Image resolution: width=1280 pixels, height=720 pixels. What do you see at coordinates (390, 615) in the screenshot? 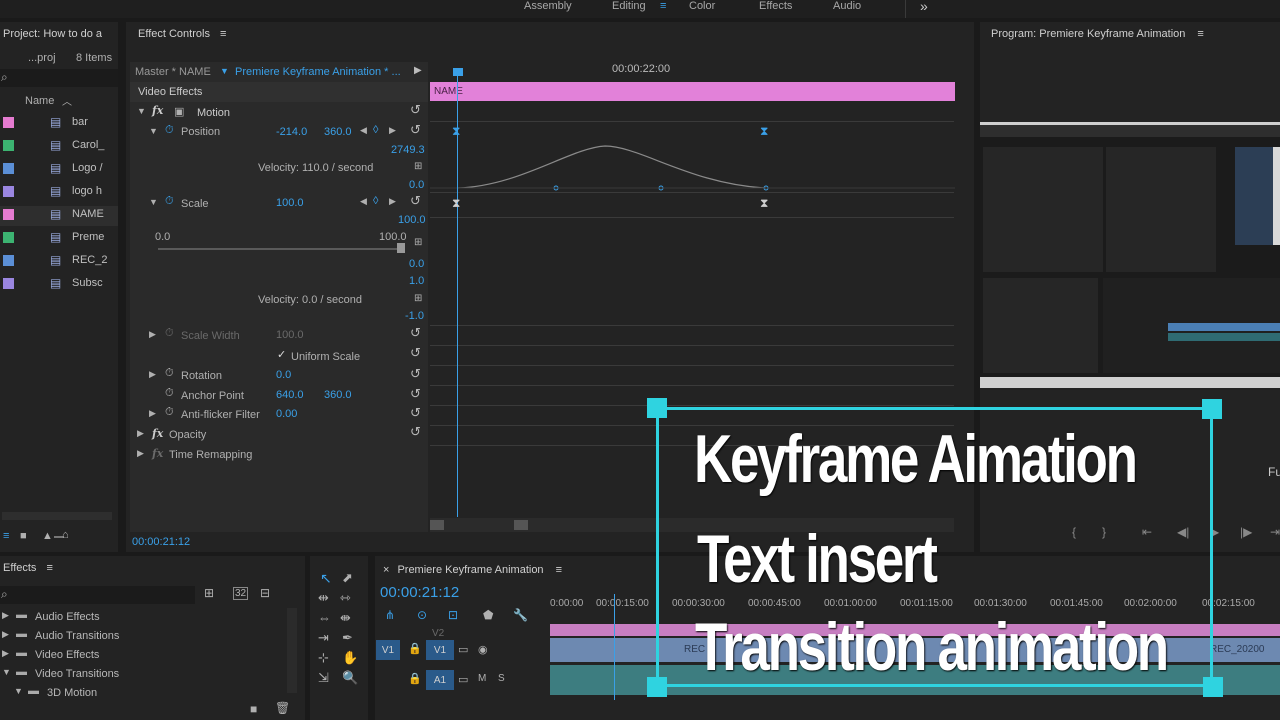
I see `snap-icon: ⋔` at bounding box center [390, 615].